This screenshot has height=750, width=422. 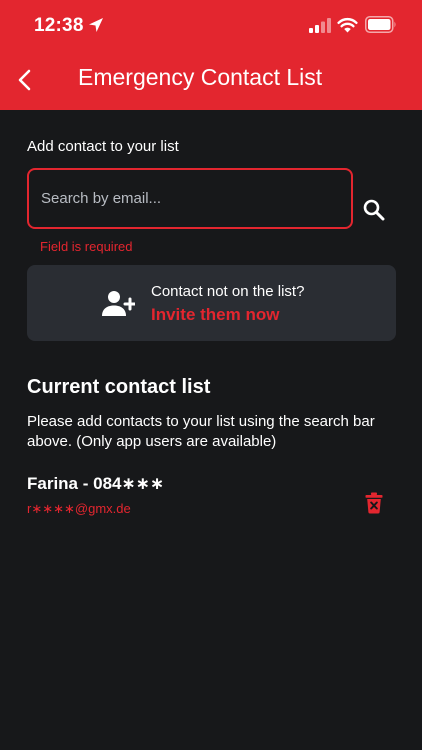 I want to click on page-title: Emergency Contact List, so click(x=200, y=77).